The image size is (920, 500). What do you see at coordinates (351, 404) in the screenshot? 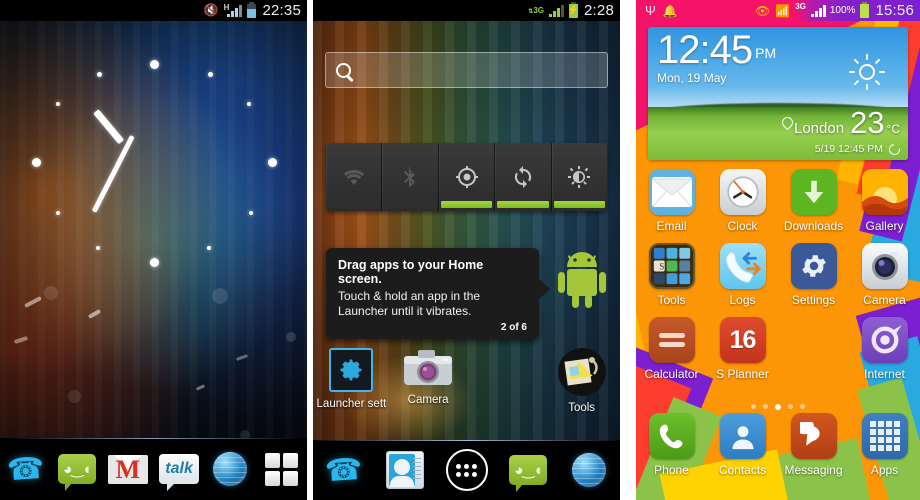
I see `shortcut-label: Launcher sett` at bounding box center [351, 404].